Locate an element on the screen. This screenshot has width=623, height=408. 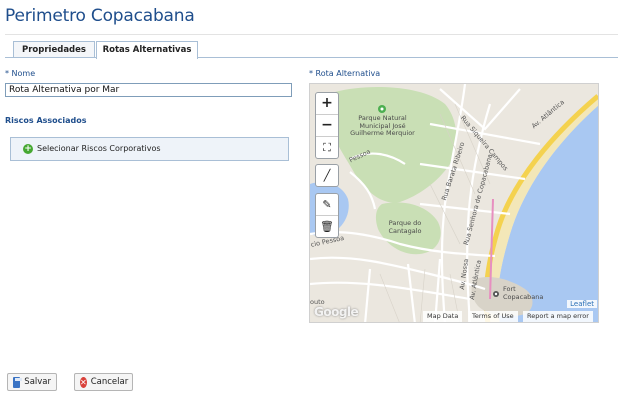
cancel-circle-icon: ✕ is located at coordinates (83, 382).